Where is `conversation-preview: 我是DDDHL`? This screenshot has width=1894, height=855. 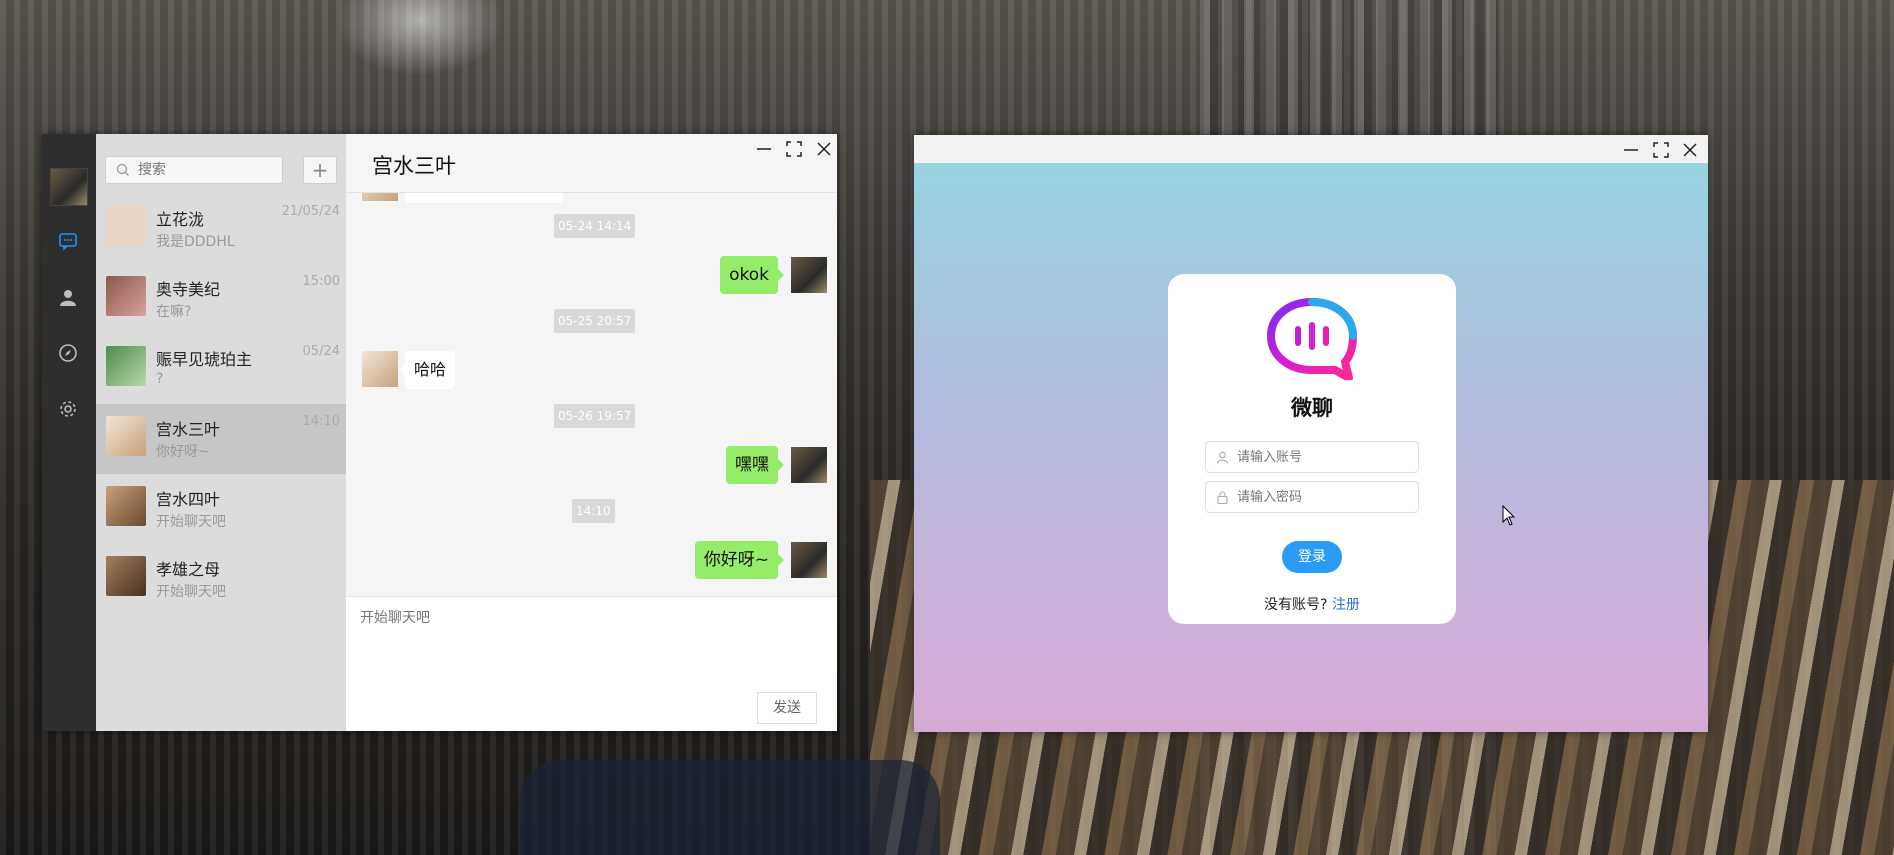
conversation-preview: 我是DDDHL is located at coordinates (195, 242).